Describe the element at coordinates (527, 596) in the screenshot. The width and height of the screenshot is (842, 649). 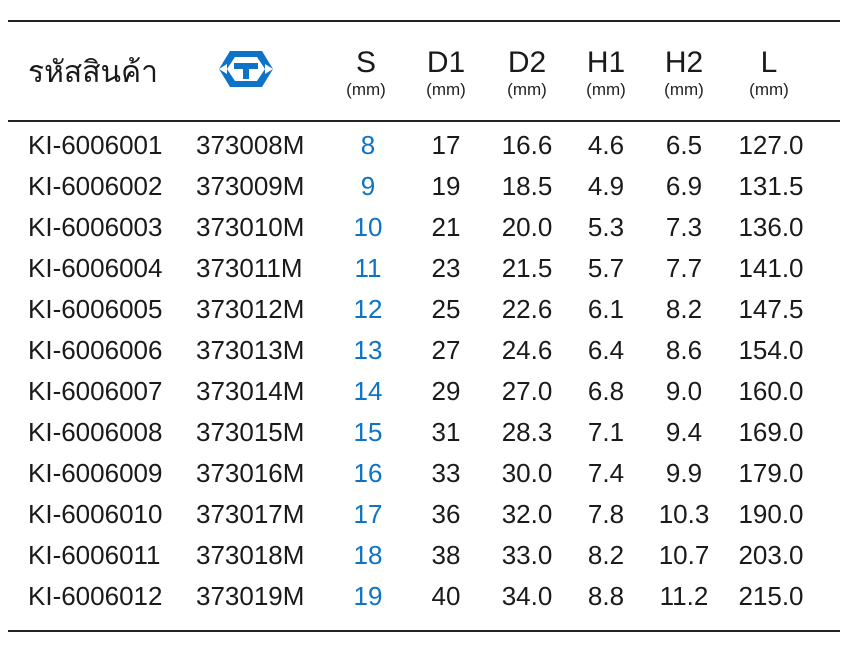
I see `d2-value-cell: 34.0` at that location.